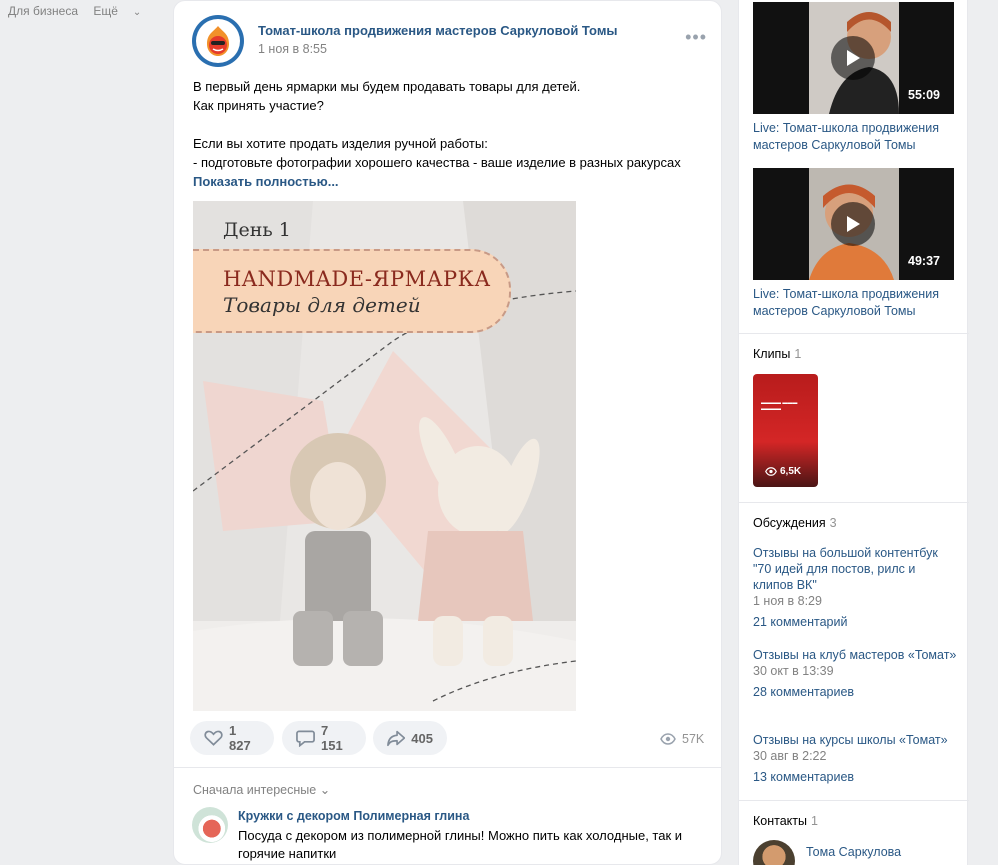 Image resolution: width=998 pixels, height=865 pixels. What do you see at coordinates (855, 777) in the screenshot?
I see `discussion-comments: 13 комментариев` at bounding box center [855, 777].